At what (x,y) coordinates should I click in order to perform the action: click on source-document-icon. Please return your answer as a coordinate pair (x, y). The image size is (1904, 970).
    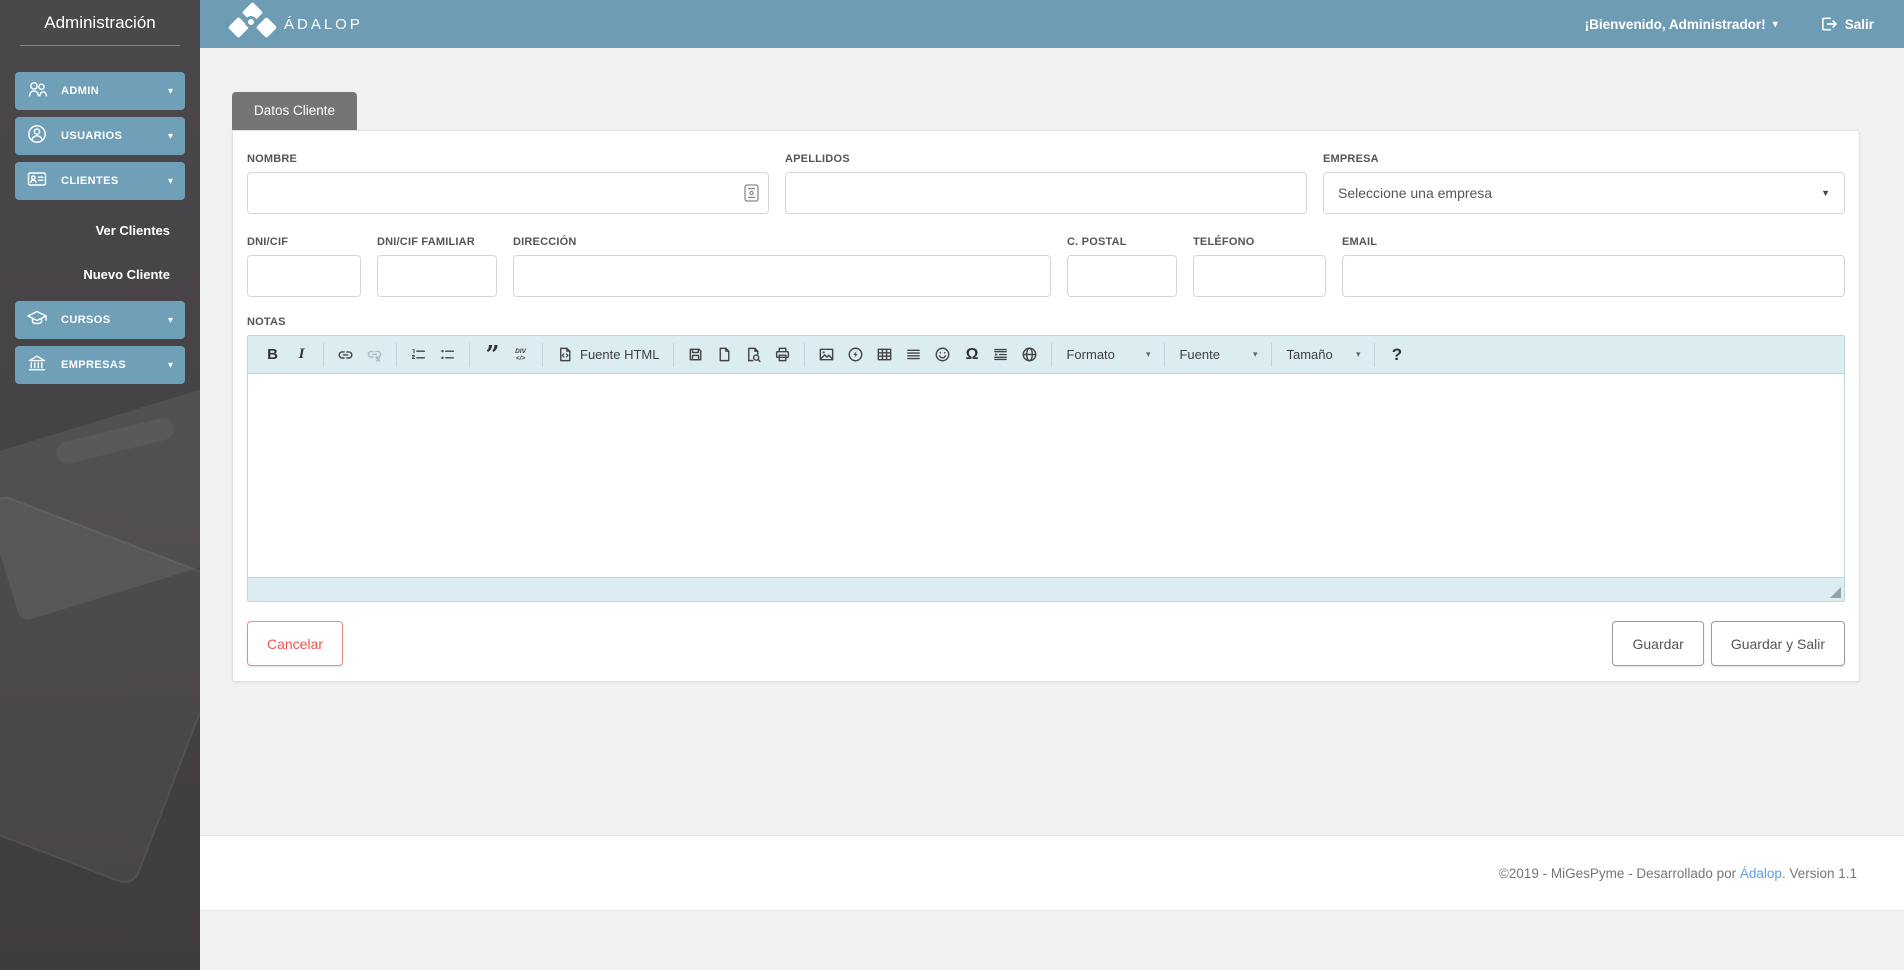
    Looking at the image, I should click on (565, 354).